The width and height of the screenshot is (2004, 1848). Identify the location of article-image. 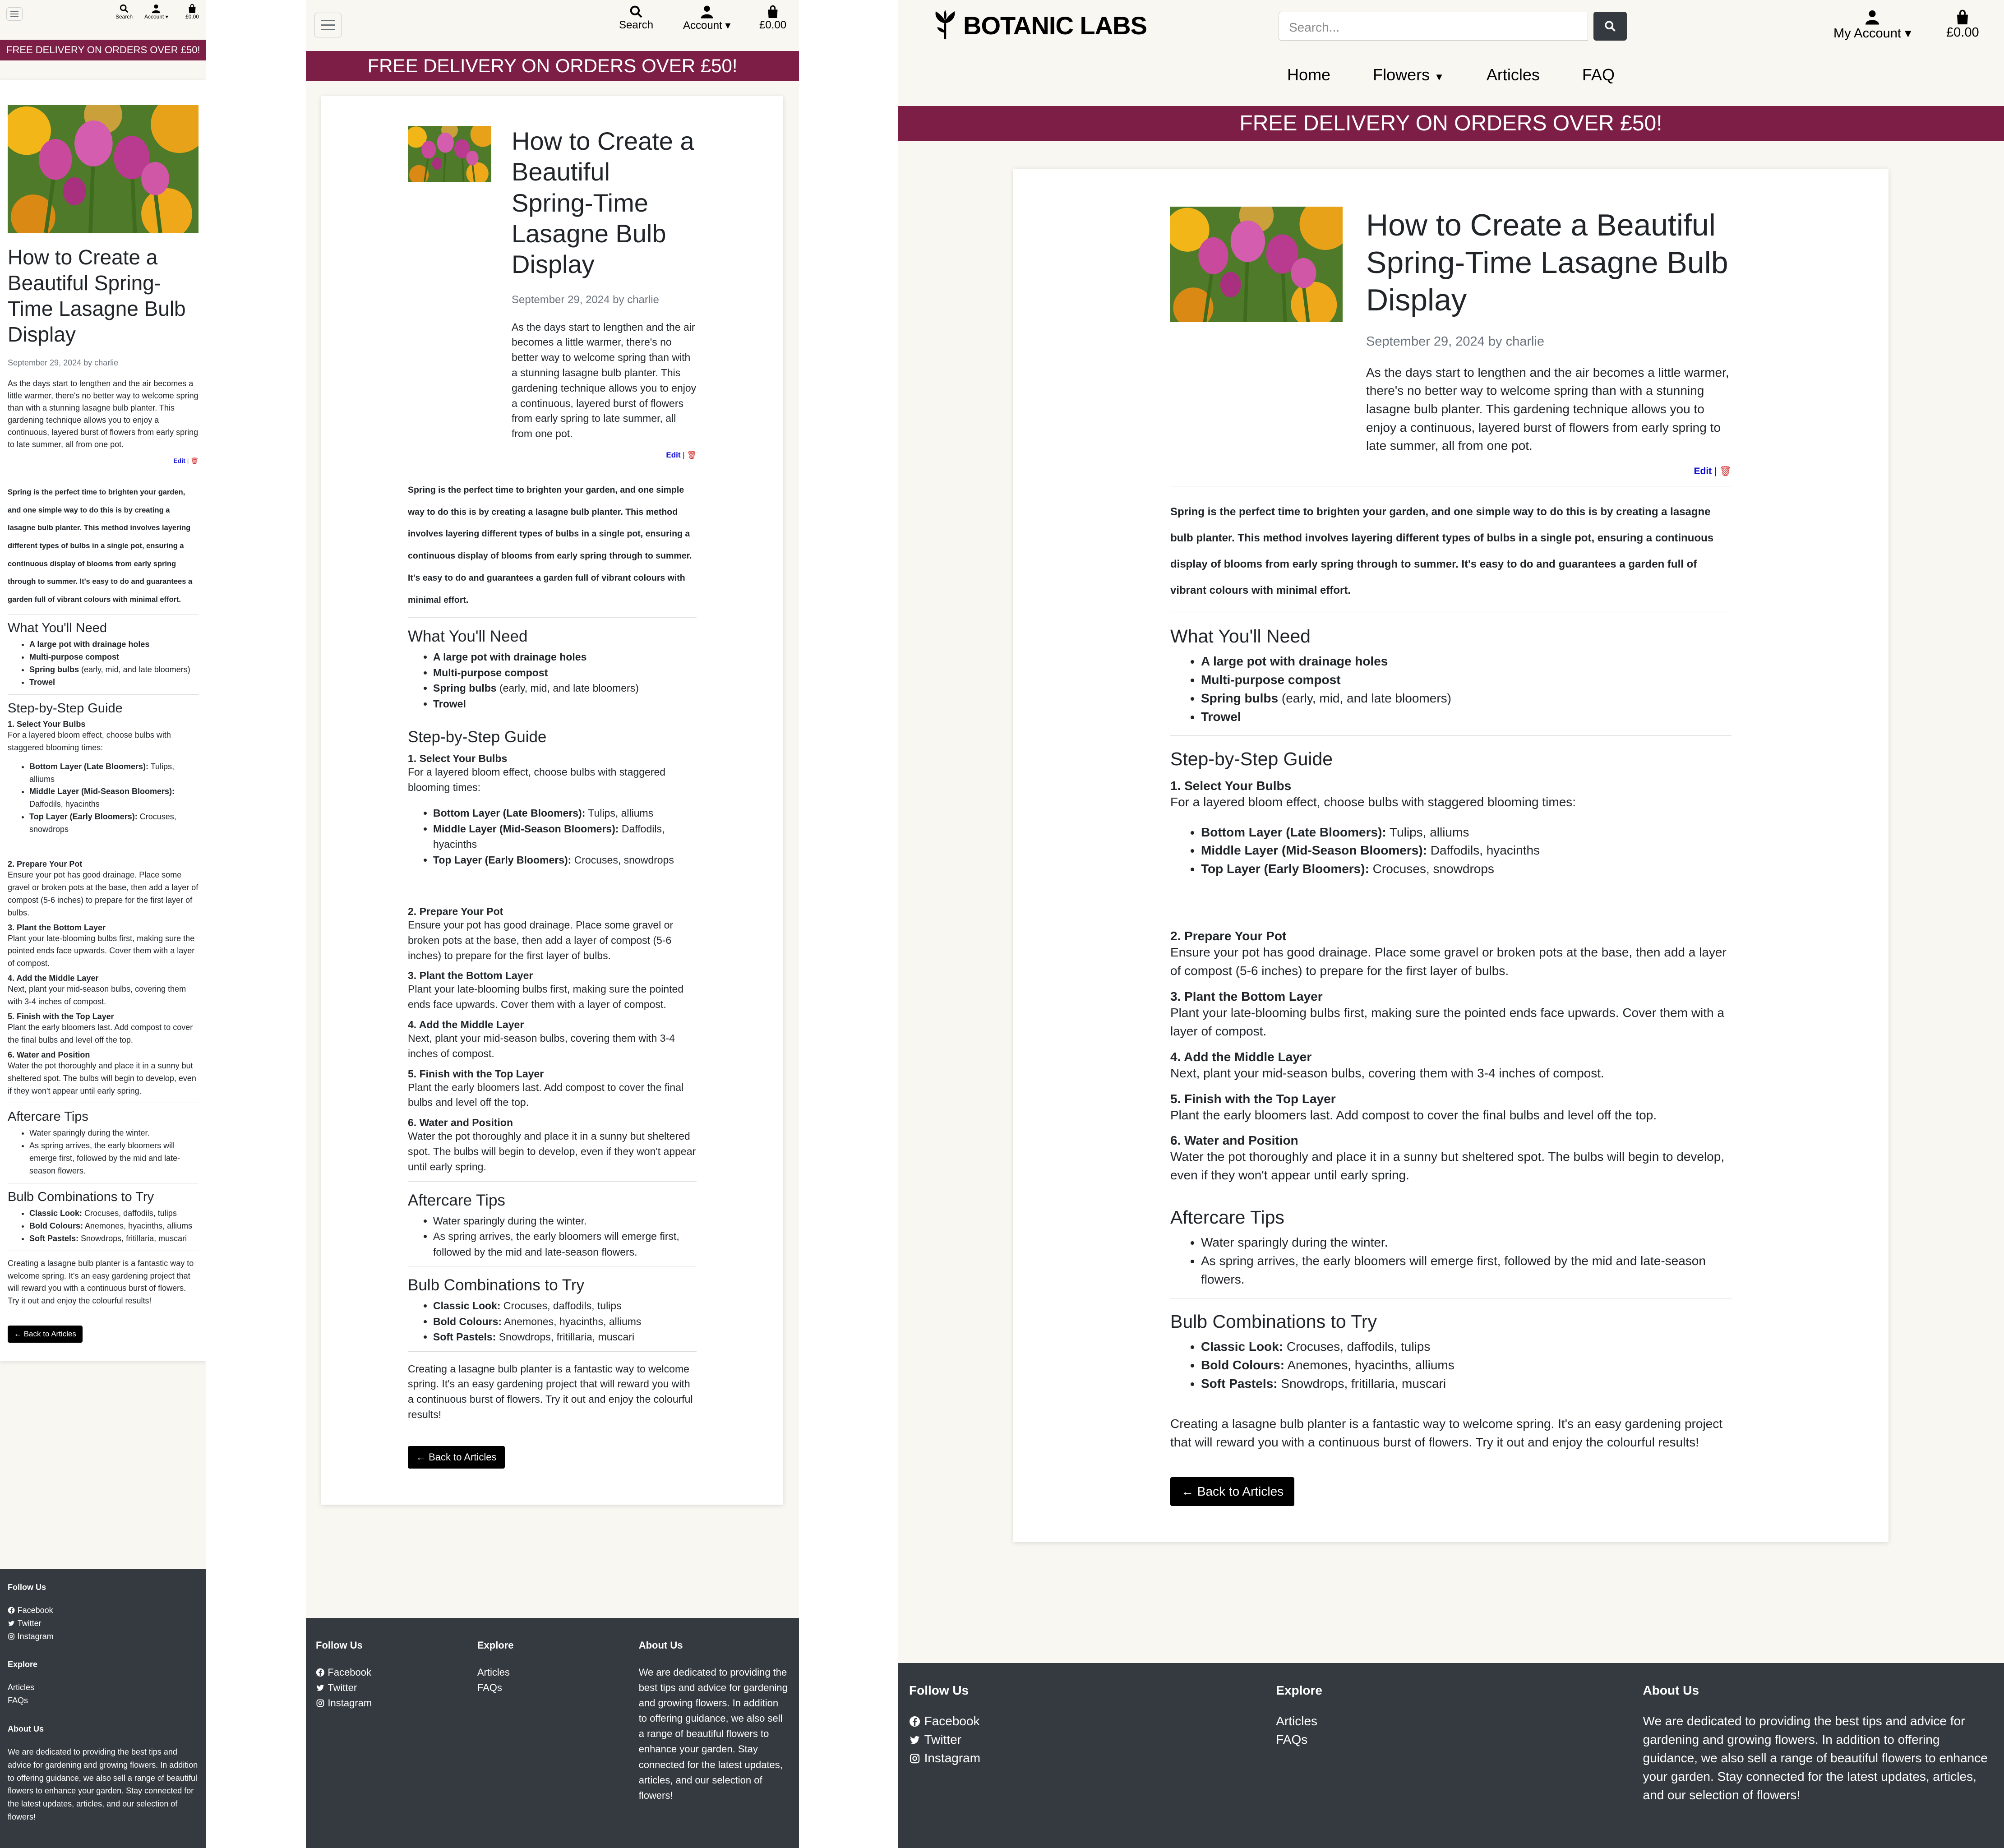
(104, 167).